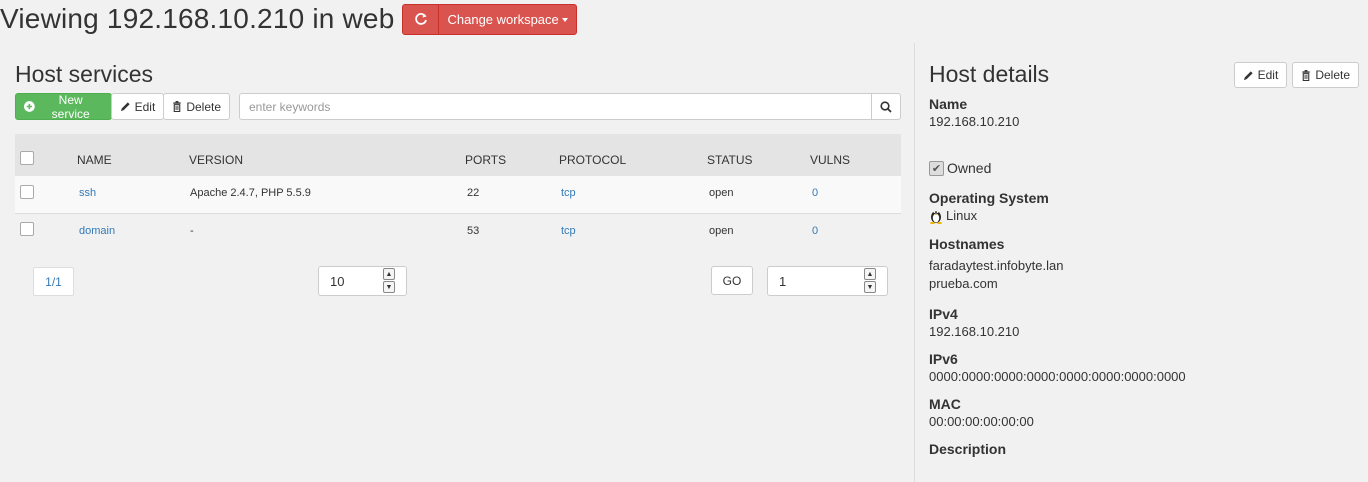 This screenshot has width=1368, height=482. Describe the element at coordinates (936, 217) in the screenshot. I see `linux-icon` at that location.